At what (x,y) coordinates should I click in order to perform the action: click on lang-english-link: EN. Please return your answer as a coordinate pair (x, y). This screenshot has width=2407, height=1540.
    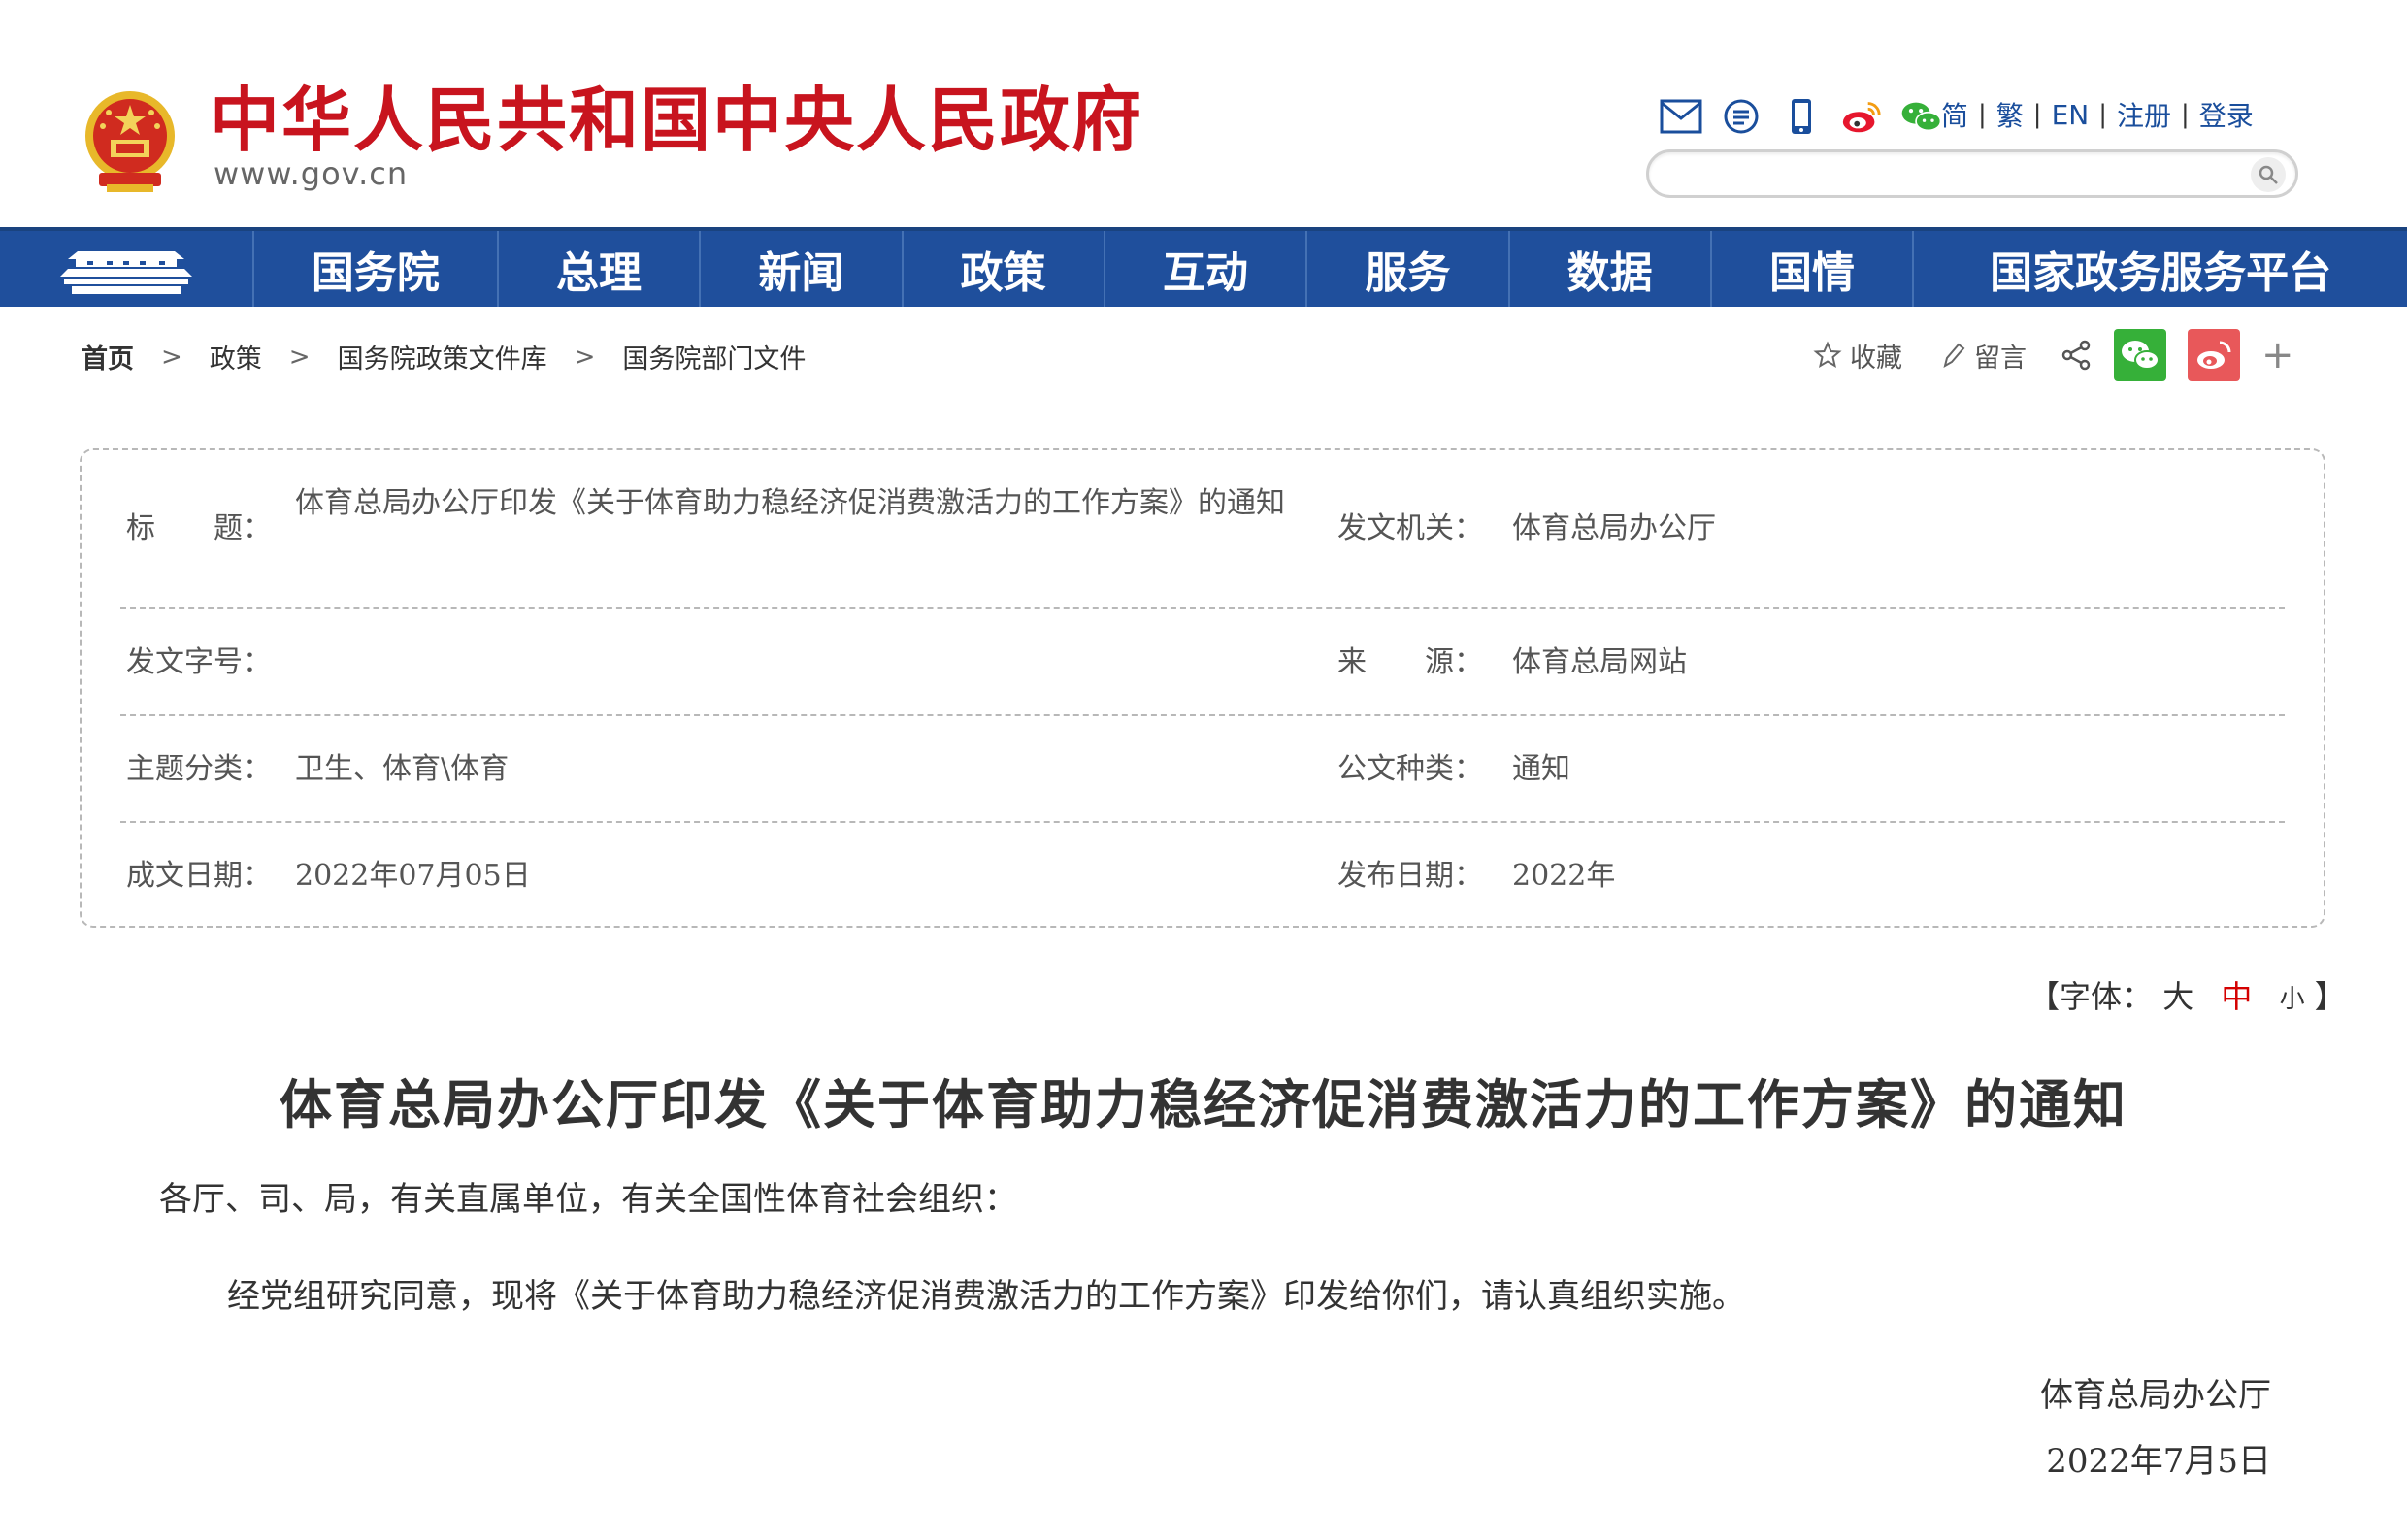
    Looking at the image, I should click on (2071, 115).